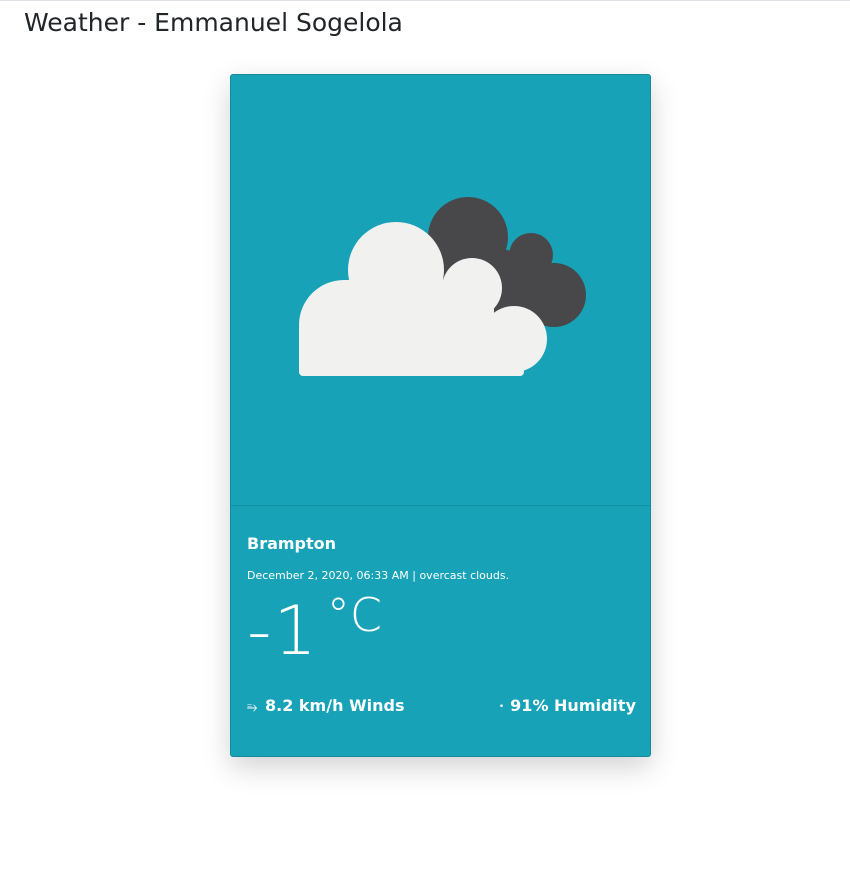 This screenshot has width=850, height=869. Describe the element at coordinates (283, 631) in the screenshot. I see `temperature-value: -1` at that location.